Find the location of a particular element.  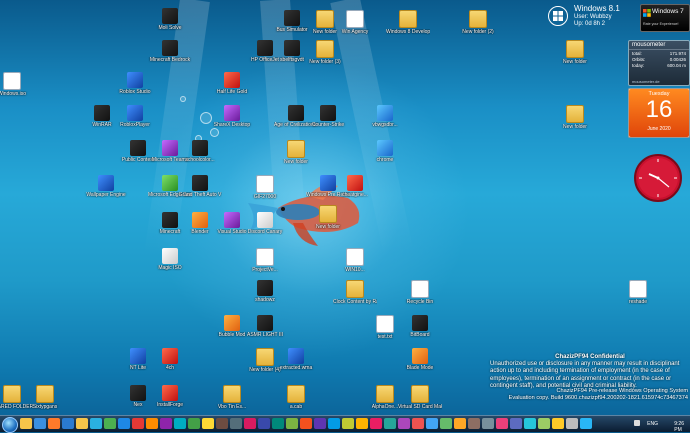

explorer-taskbar-icon is located at coordinates (26, 423).